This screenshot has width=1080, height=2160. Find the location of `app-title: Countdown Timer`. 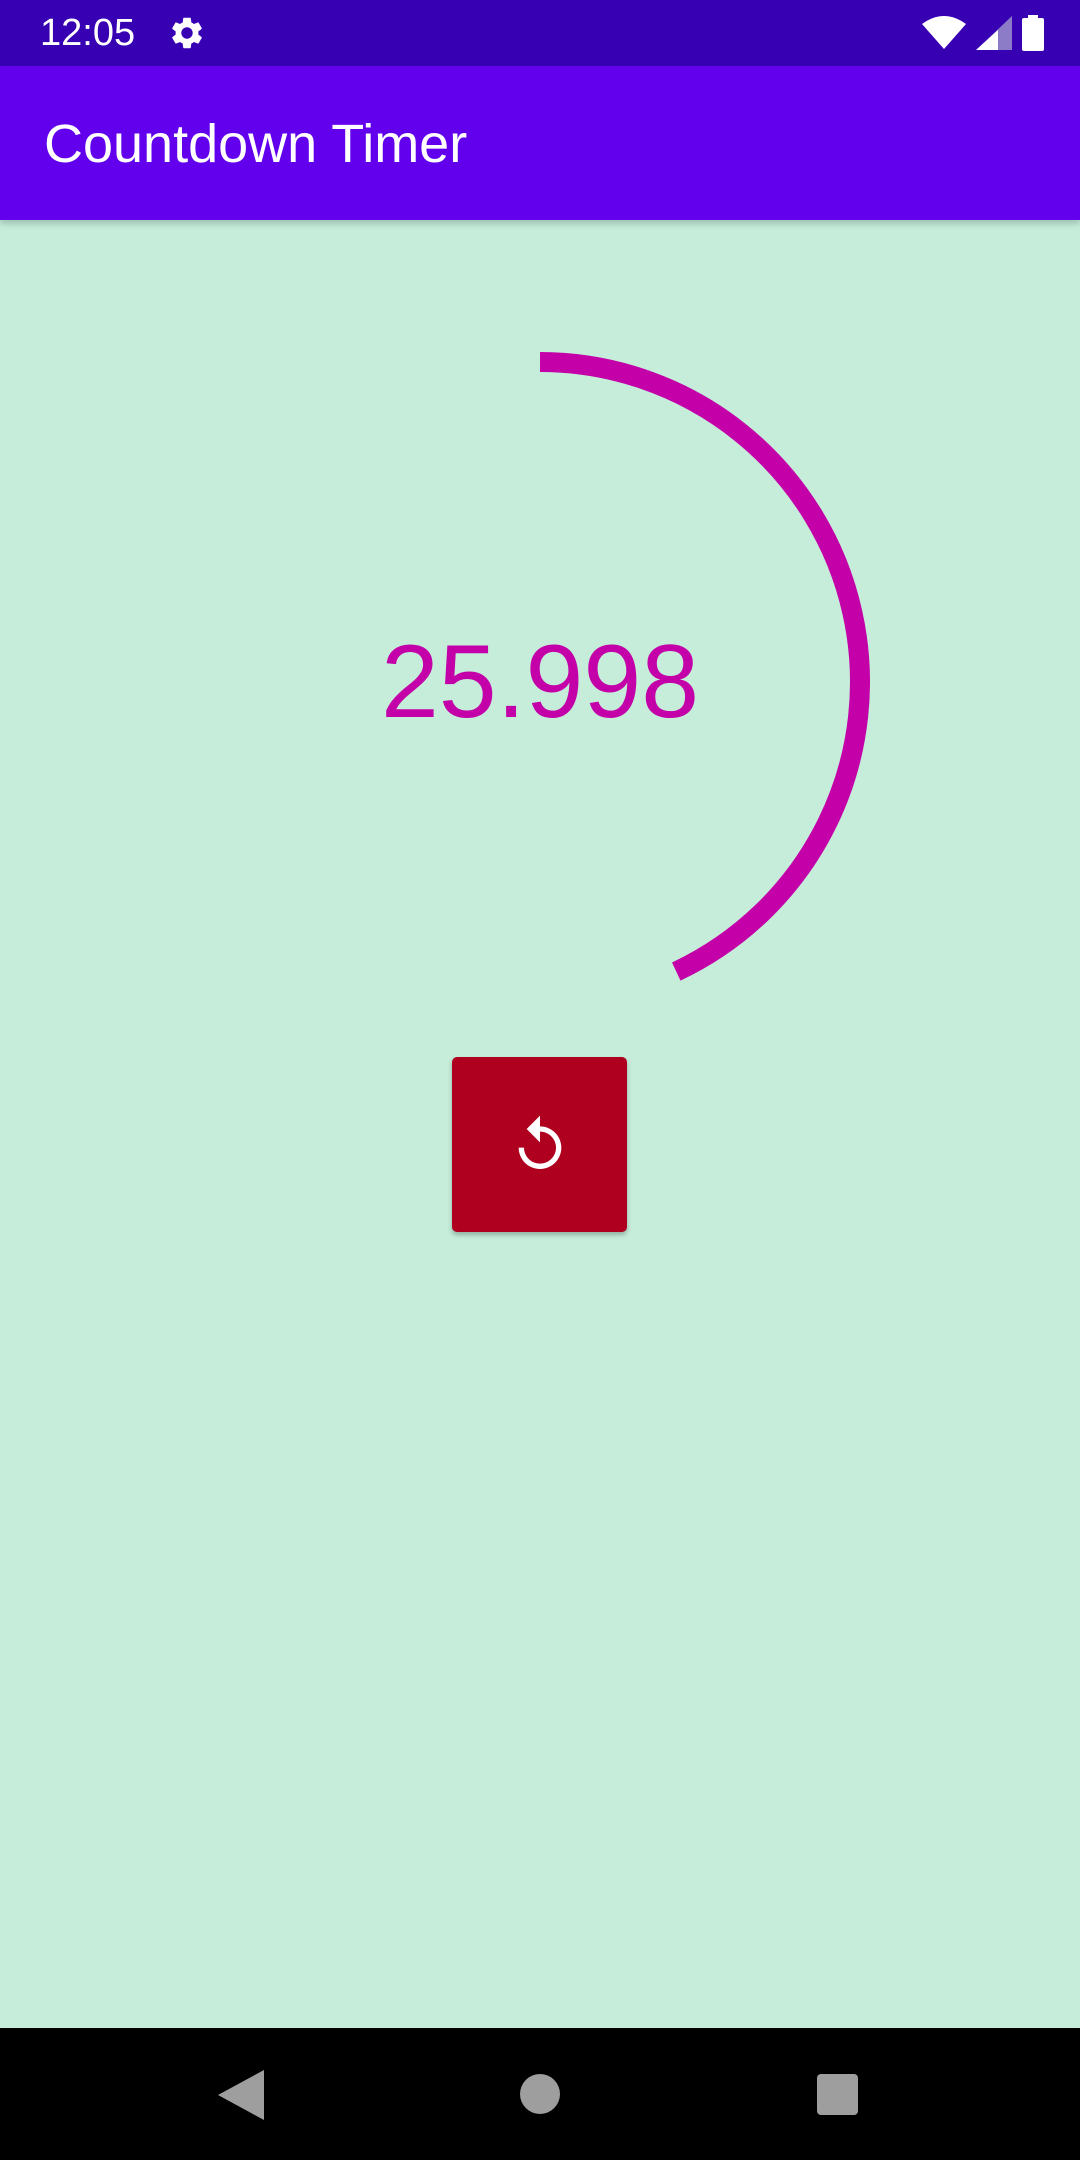

app-title: Countdown Timer is located at coordinates (256, 144).